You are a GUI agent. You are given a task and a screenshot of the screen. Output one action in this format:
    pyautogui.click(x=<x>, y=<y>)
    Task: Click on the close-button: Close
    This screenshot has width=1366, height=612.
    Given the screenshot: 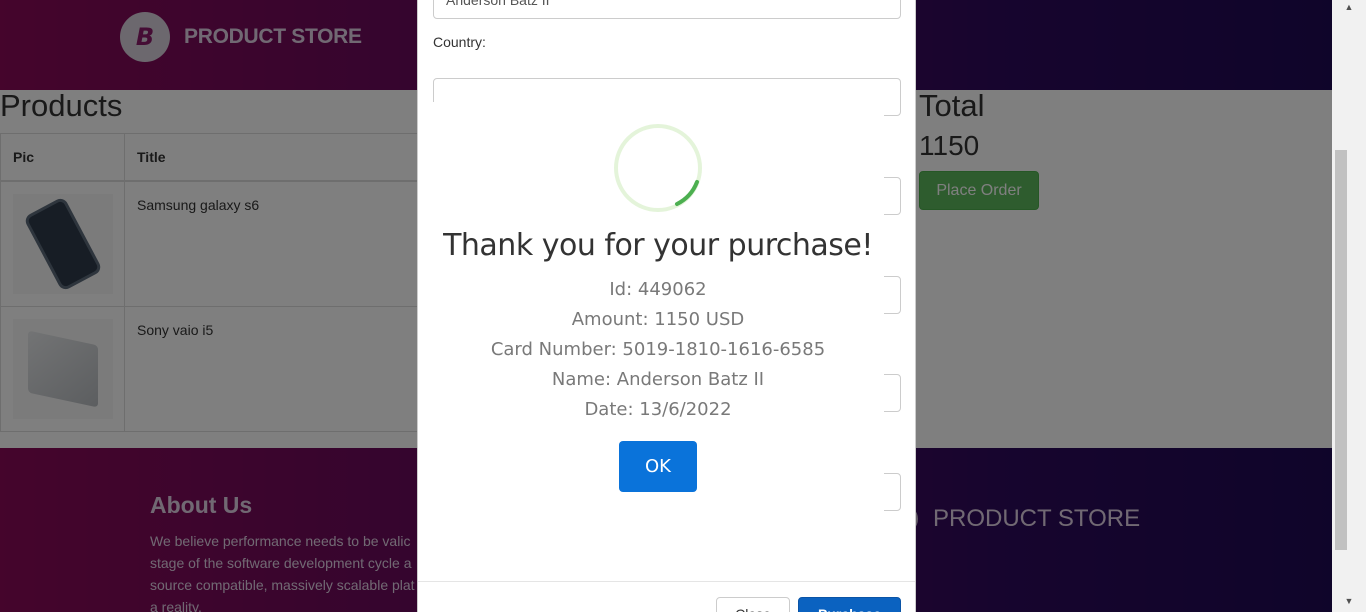 What is the action you would take?
    pyautogui.click(x=753, y=604)
    